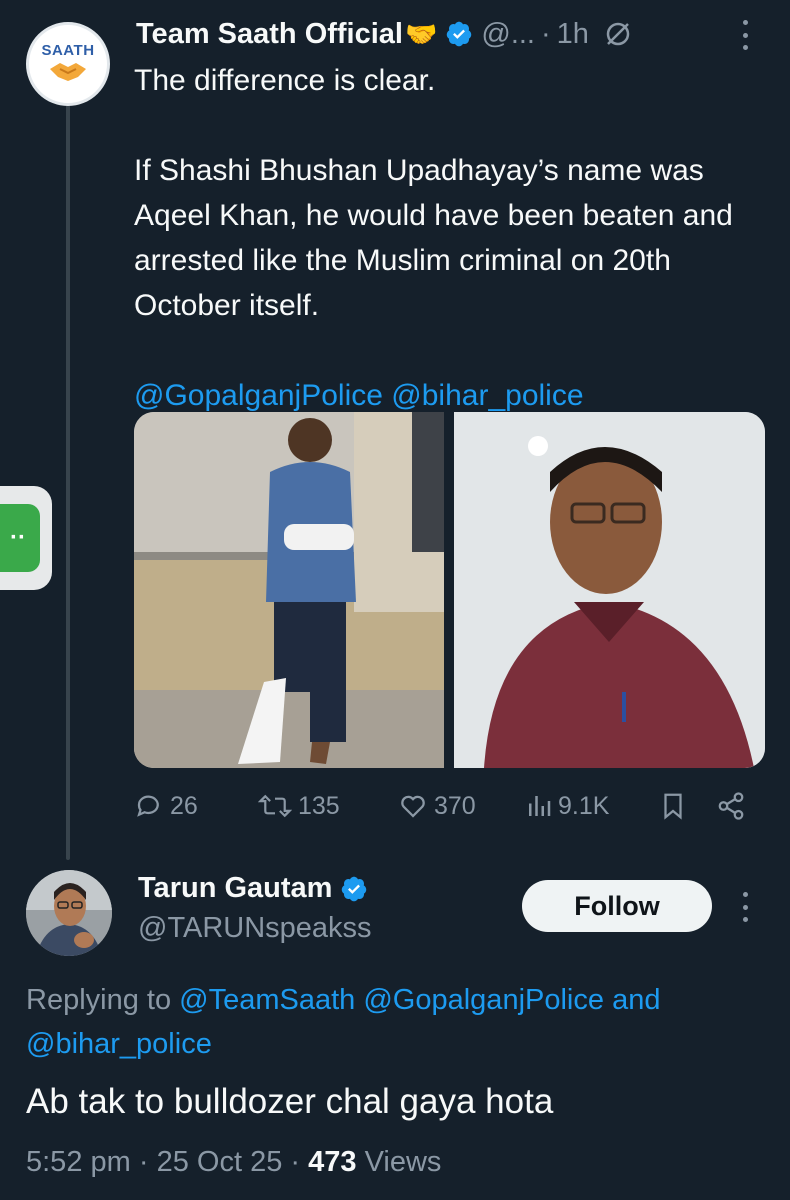 The height and width of the screenshot is (1200, 790). What do you see at coordinates (166, 806) in the screenshot?
I see `reply-button: 26` at bounding box center [166, 806].